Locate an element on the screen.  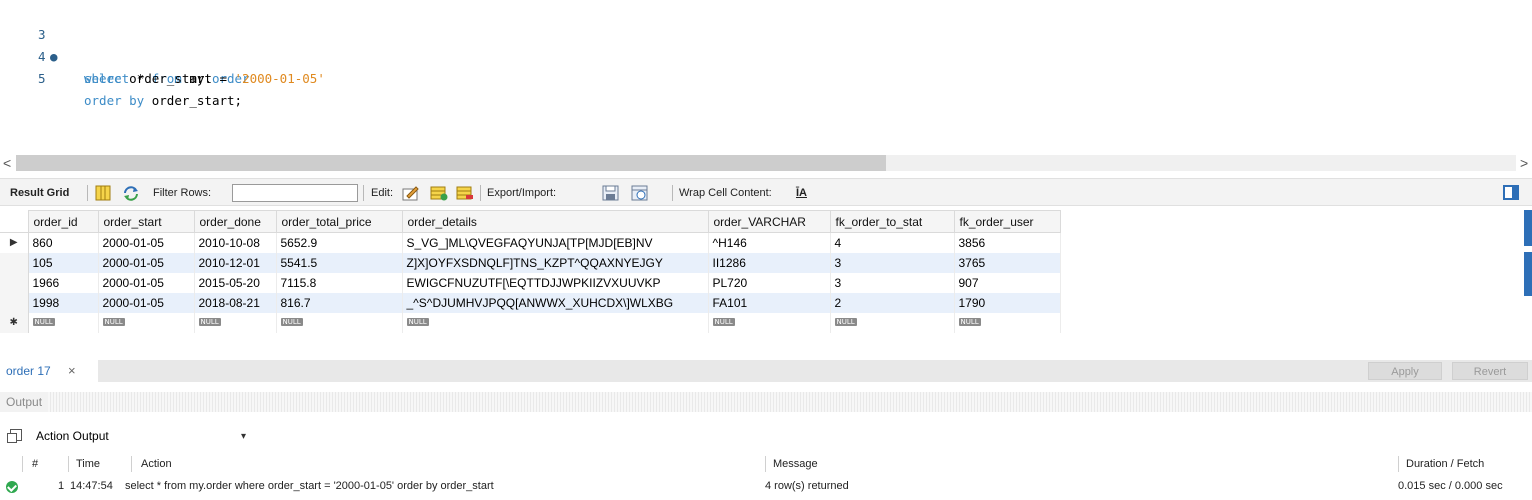
table-cell: 816.7 is located at coordinates (339, 302).